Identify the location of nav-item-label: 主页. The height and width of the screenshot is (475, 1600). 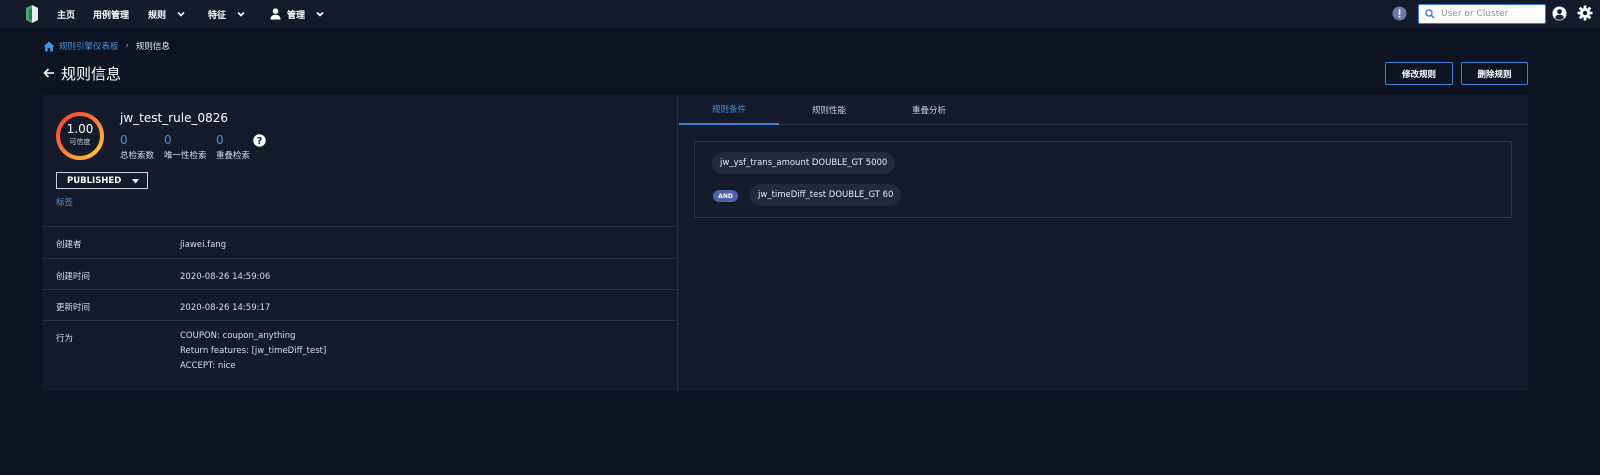
(66, 15).